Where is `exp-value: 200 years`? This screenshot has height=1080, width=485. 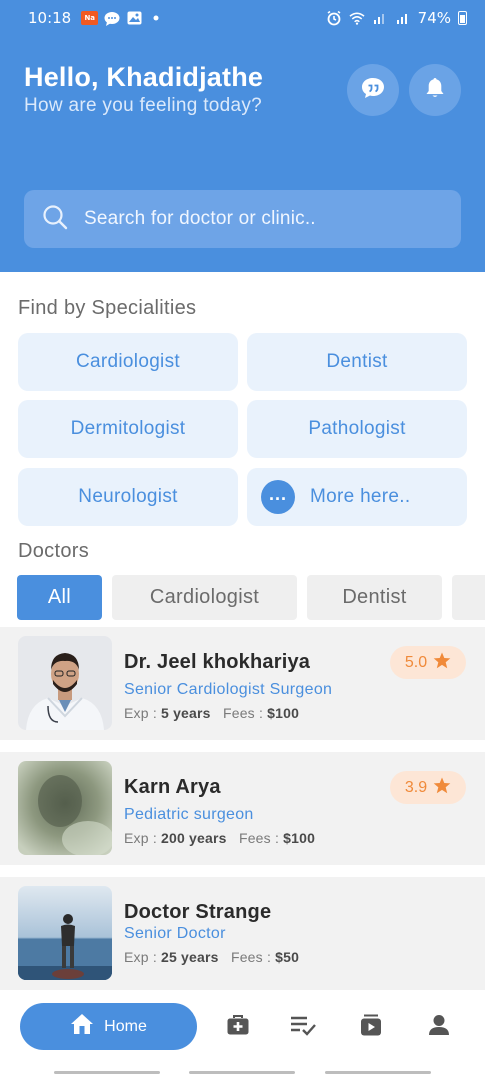
exp-value: 200 years is located at coordinates (194, 838).